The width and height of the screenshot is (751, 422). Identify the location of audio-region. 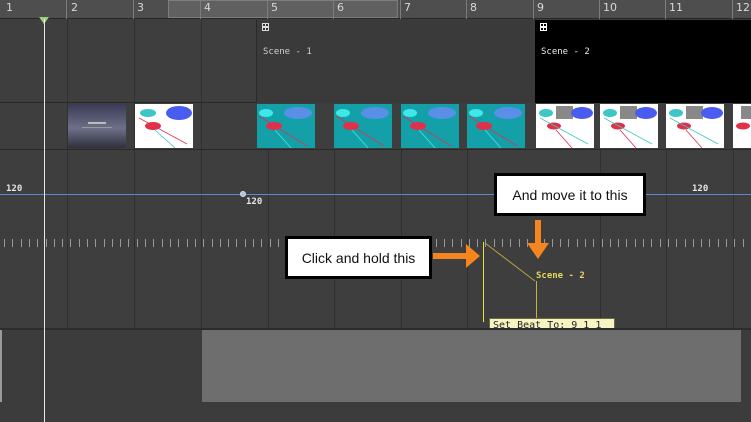
(471, 366).